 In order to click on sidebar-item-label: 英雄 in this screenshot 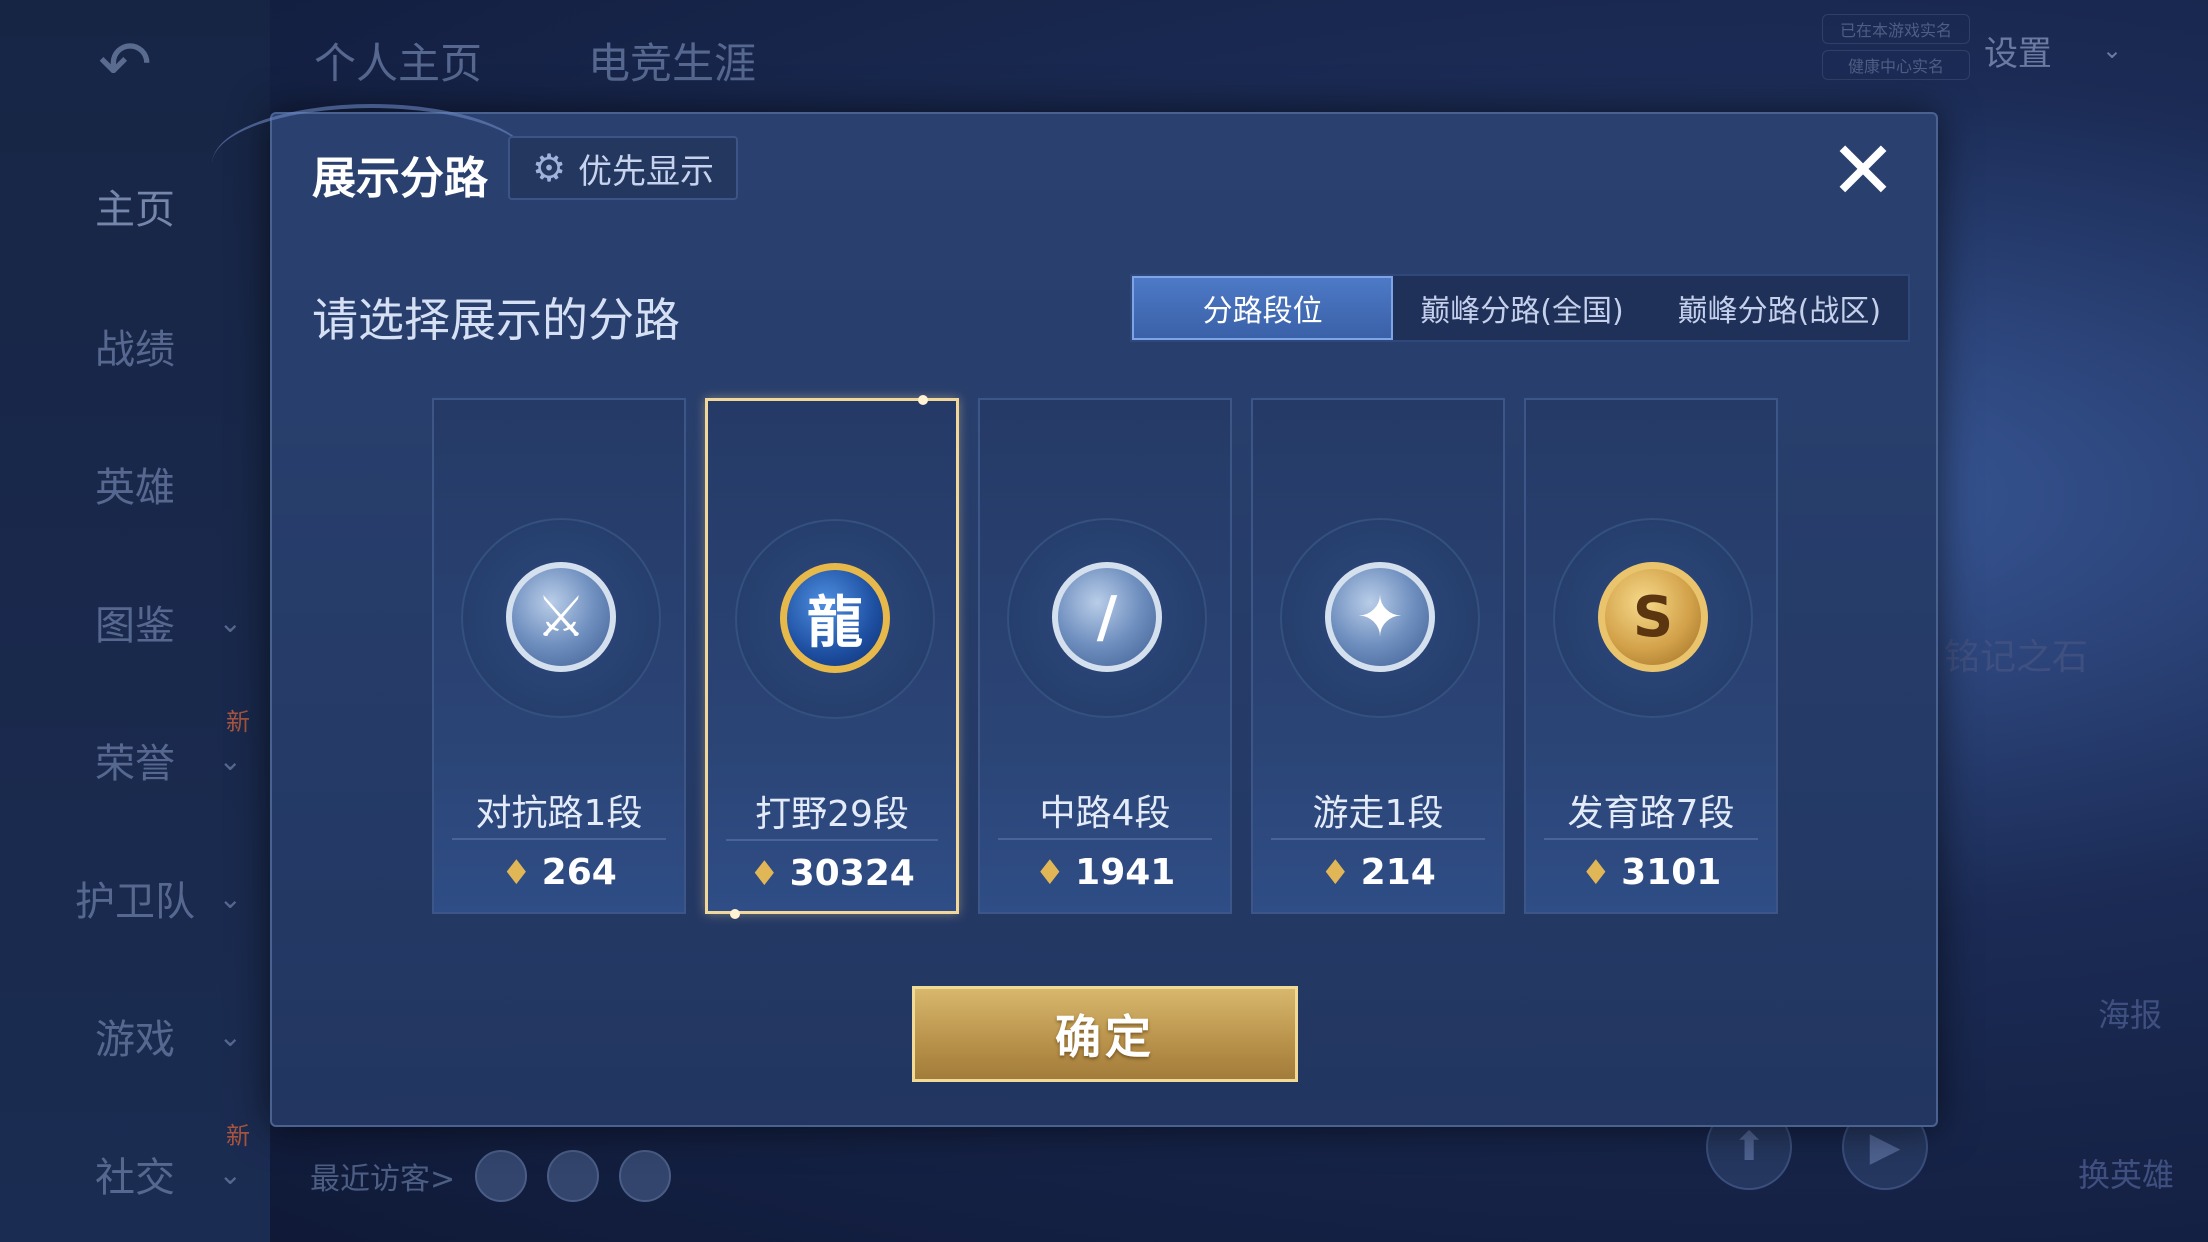, I will do `click(135, 488)`.